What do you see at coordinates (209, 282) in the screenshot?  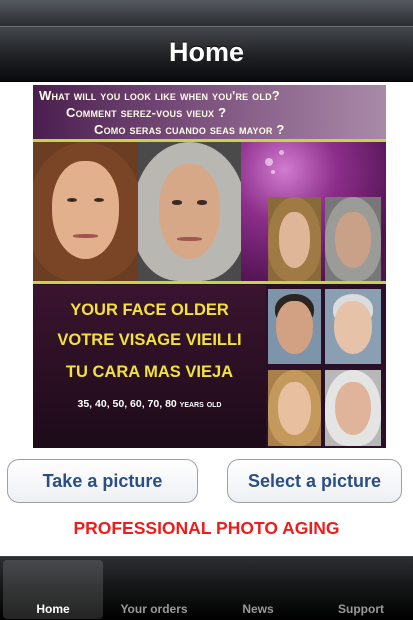 I see `divider-line-lower` at bounding box center [209, 282].